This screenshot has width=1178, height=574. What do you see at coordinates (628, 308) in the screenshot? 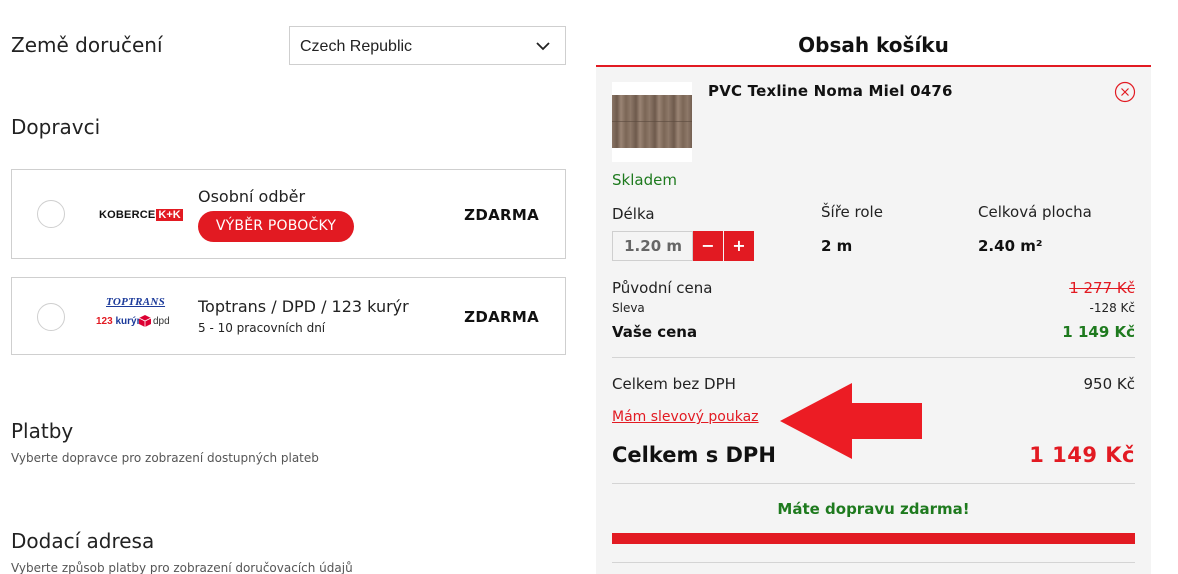
I see `discount-label: Sleva` at bounding box center [628, 308].